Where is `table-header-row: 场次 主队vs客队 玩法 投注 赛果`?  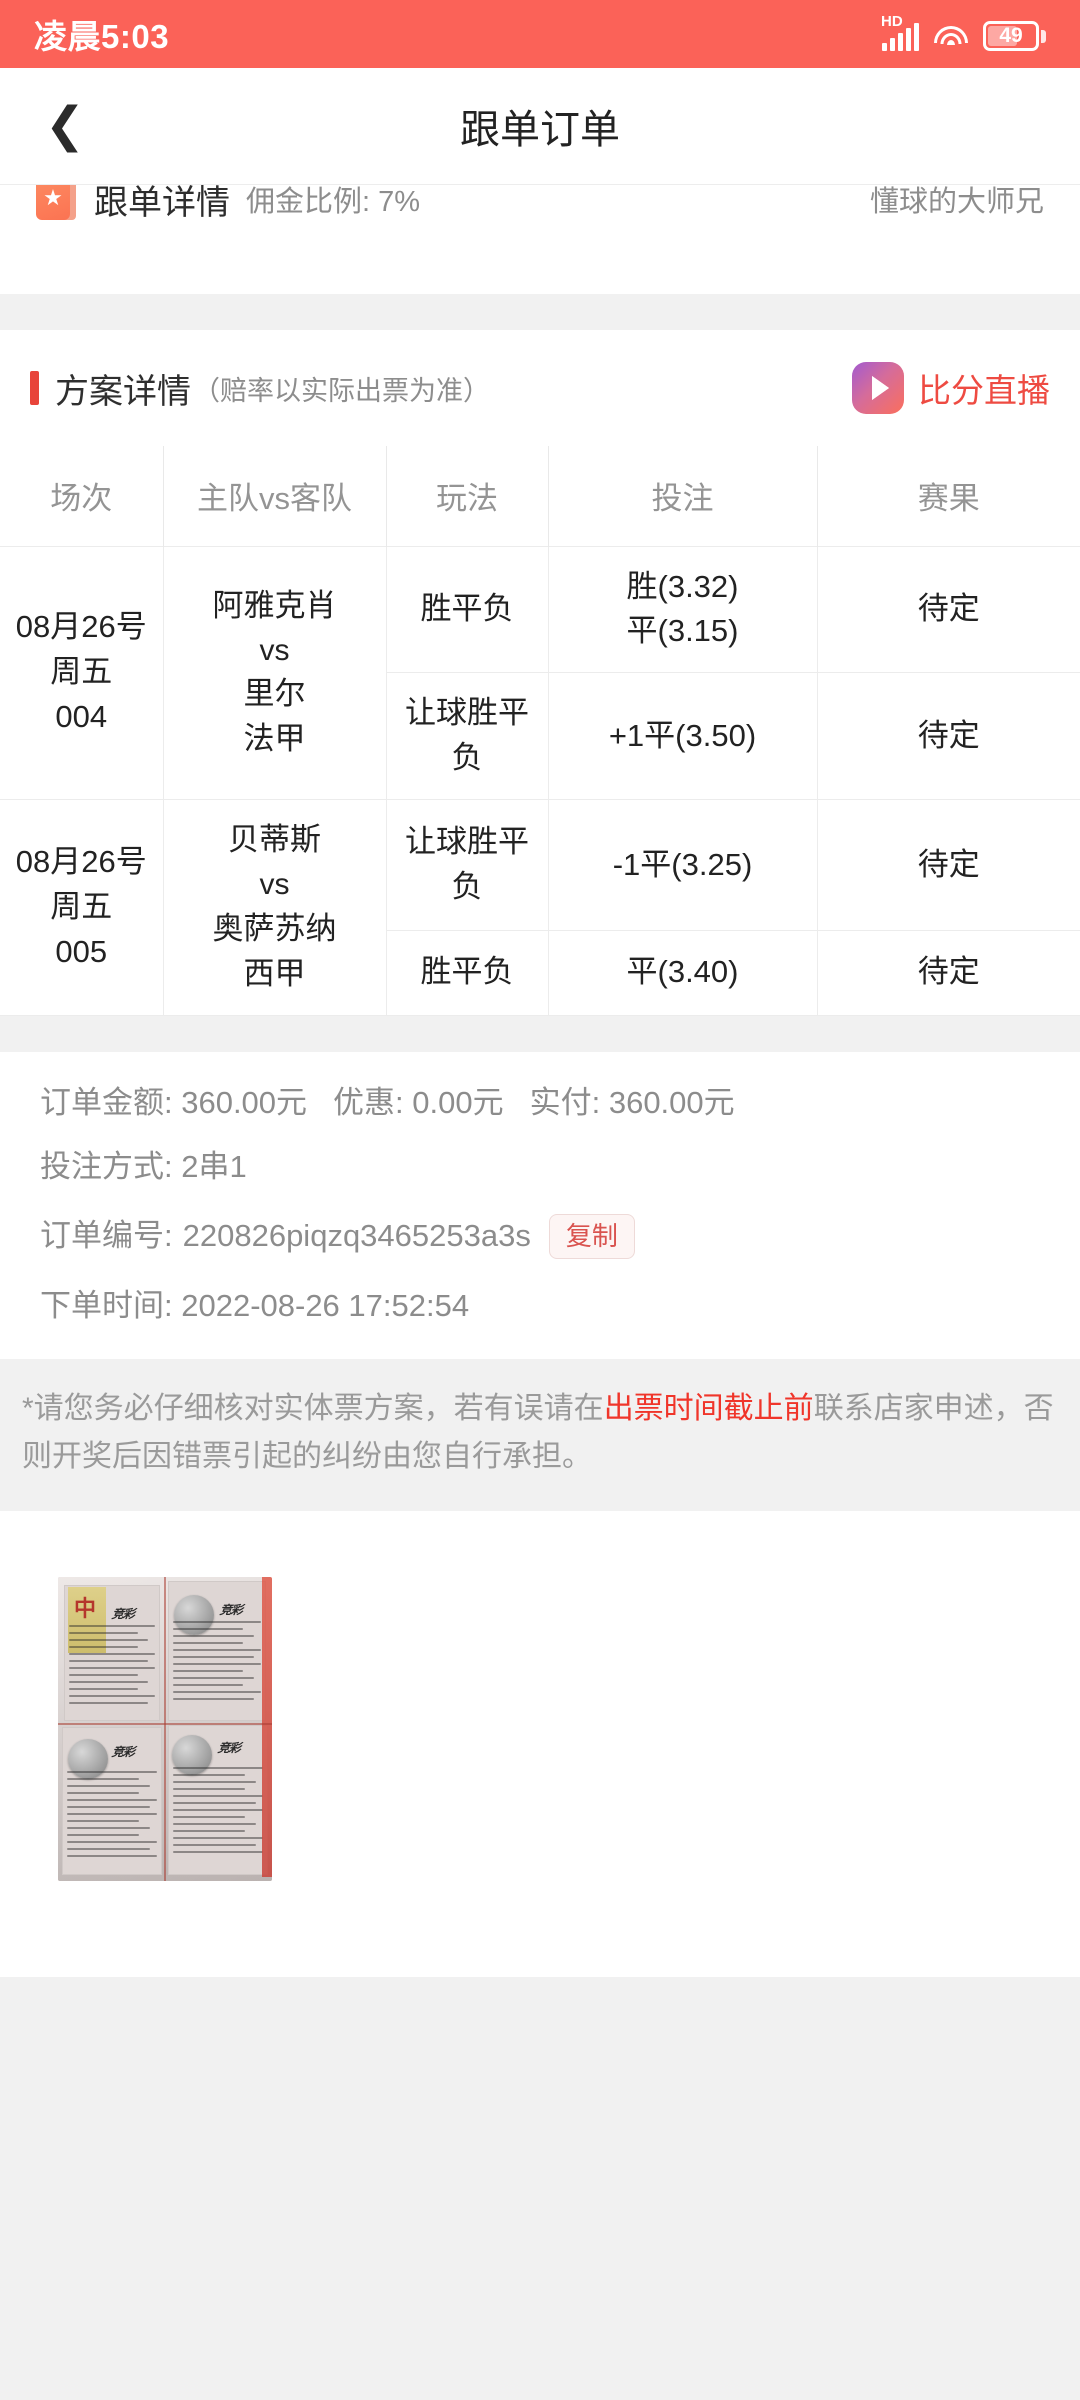
table-header-row: 场次 主队vs客队 玩法 投注 赛果 is located at coordinates (540, 496).